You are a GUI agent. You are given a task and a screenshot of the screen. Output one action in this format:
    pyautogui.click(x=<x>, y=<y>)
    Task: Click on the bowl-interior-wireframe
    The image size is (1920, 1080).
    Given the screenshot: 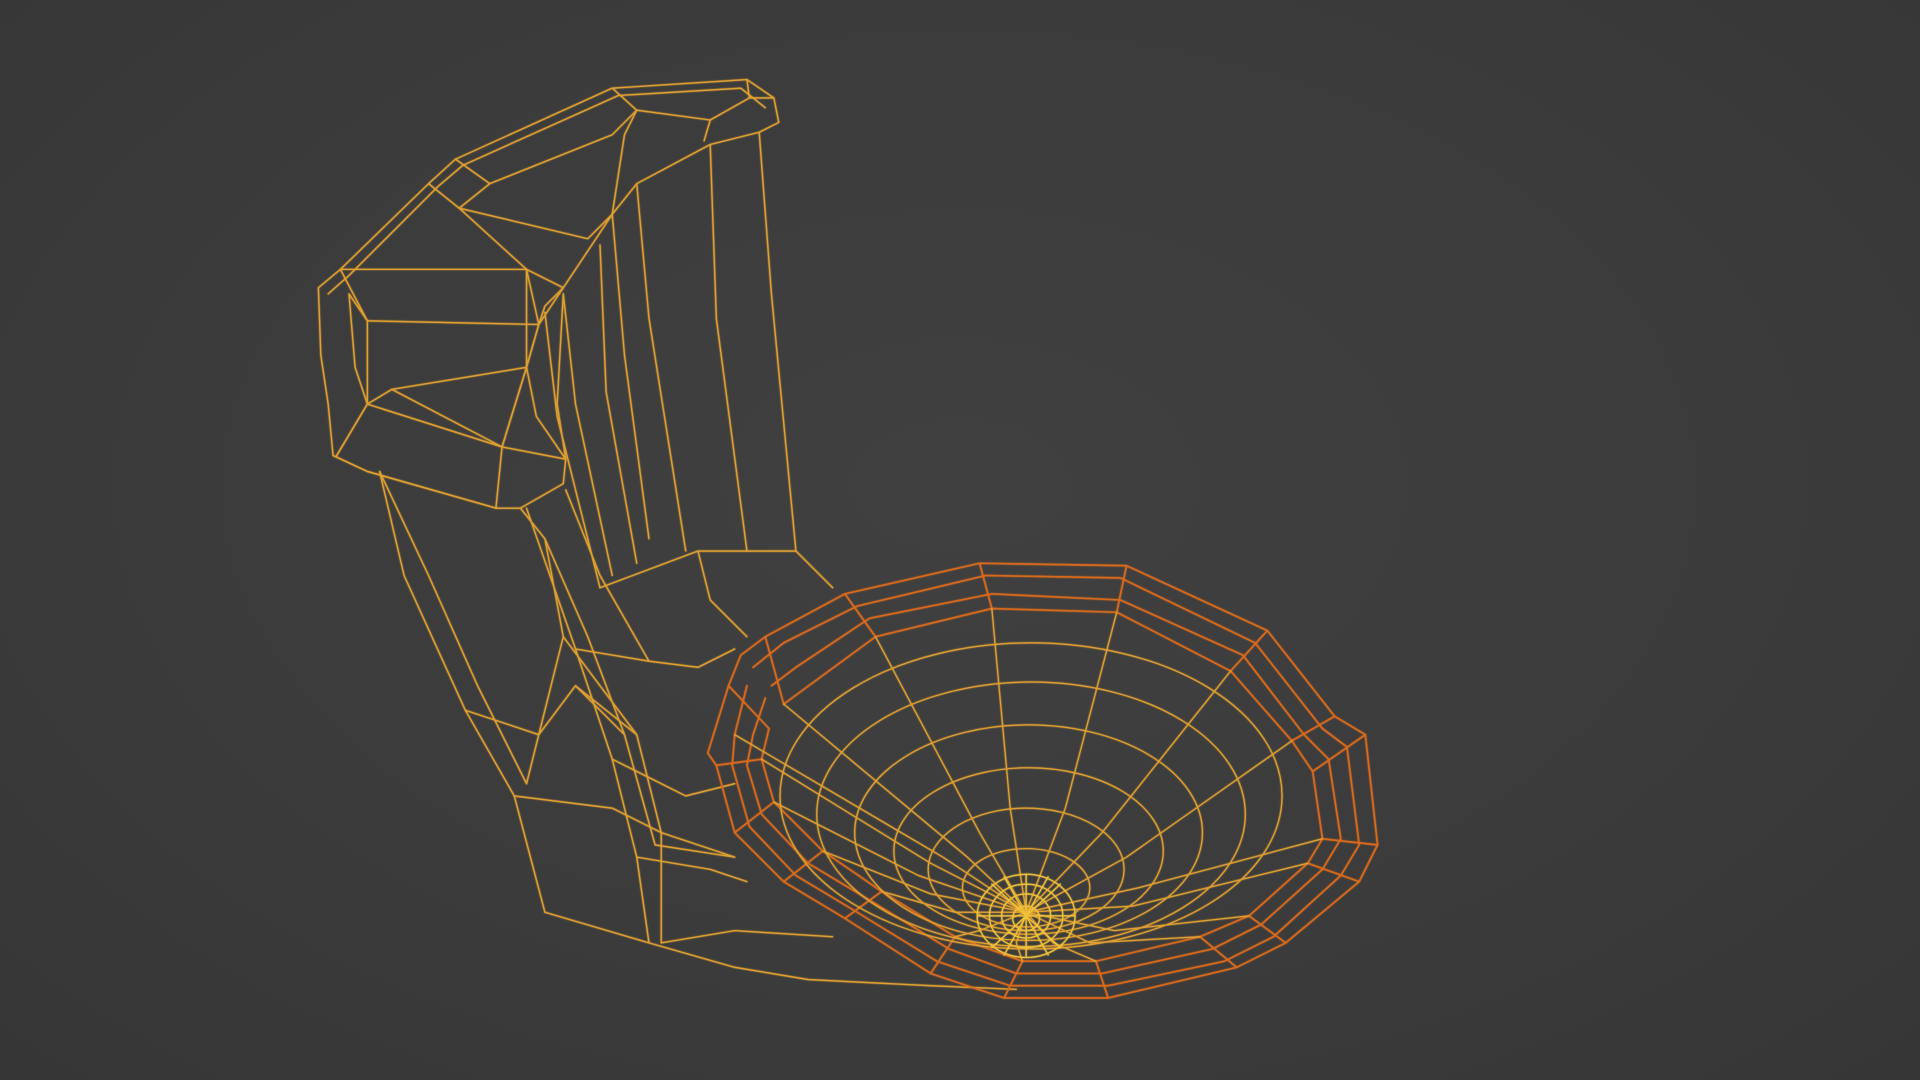 What is the action you would take?
    pyautogui.click(x=1029, y=784)
    